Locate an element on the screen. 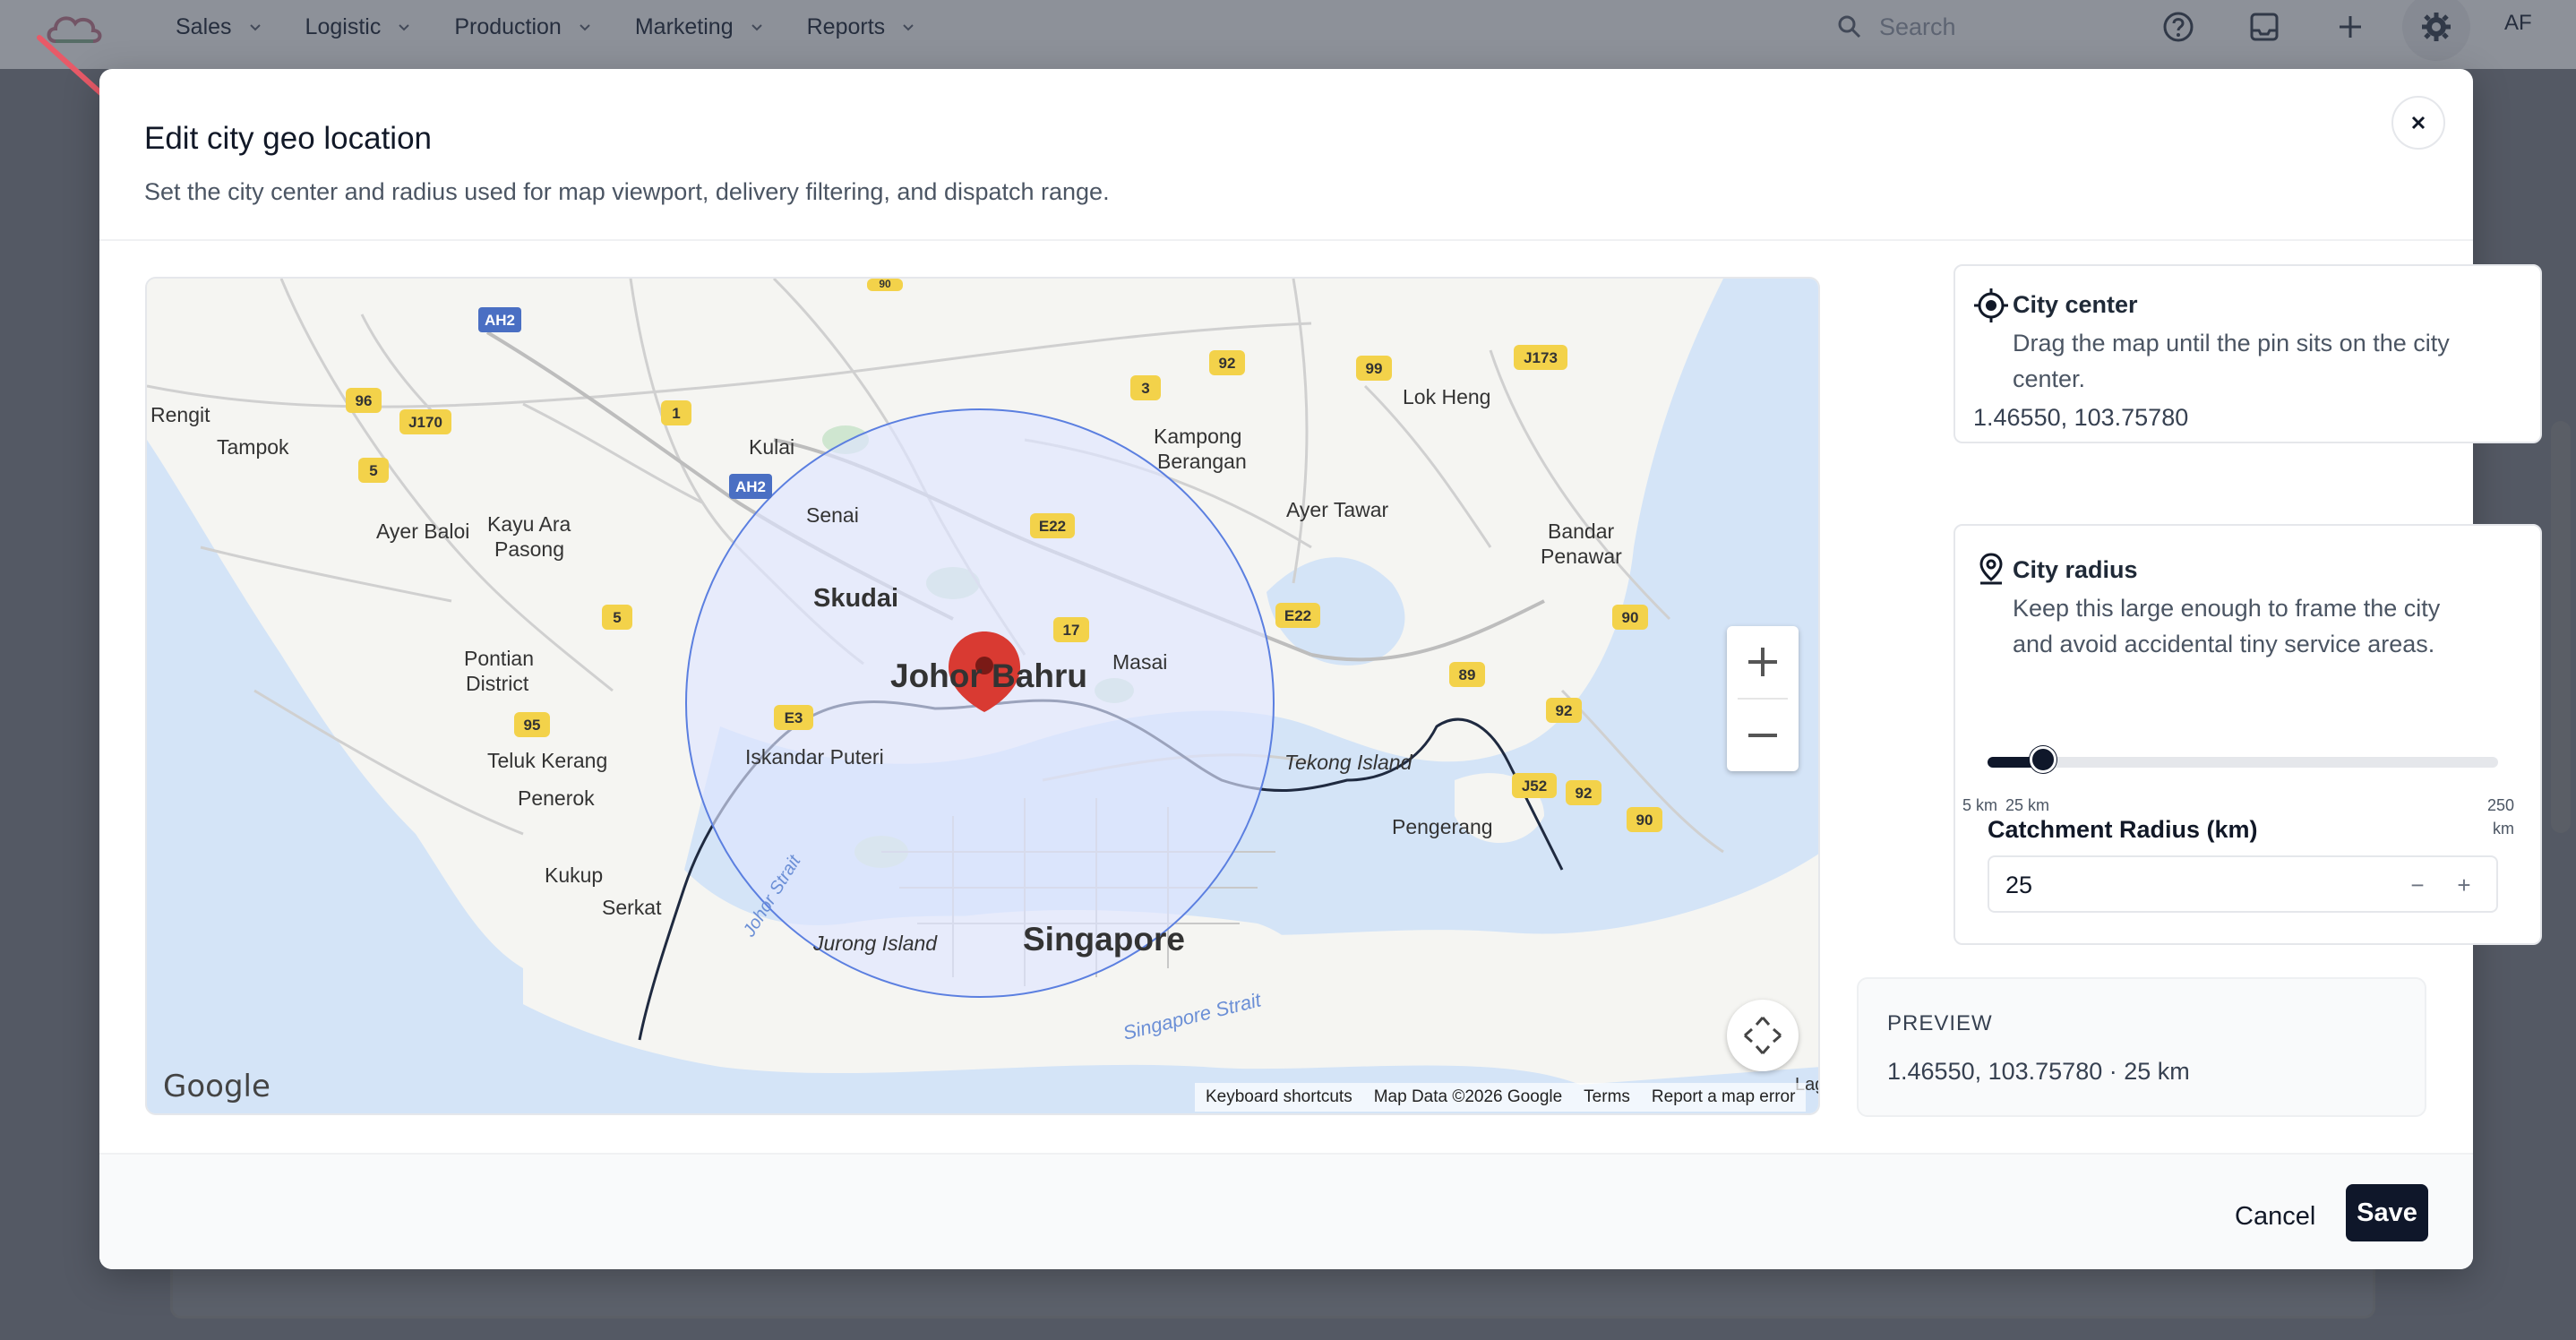  zoom-controls is located at coordinates (1763, 698).